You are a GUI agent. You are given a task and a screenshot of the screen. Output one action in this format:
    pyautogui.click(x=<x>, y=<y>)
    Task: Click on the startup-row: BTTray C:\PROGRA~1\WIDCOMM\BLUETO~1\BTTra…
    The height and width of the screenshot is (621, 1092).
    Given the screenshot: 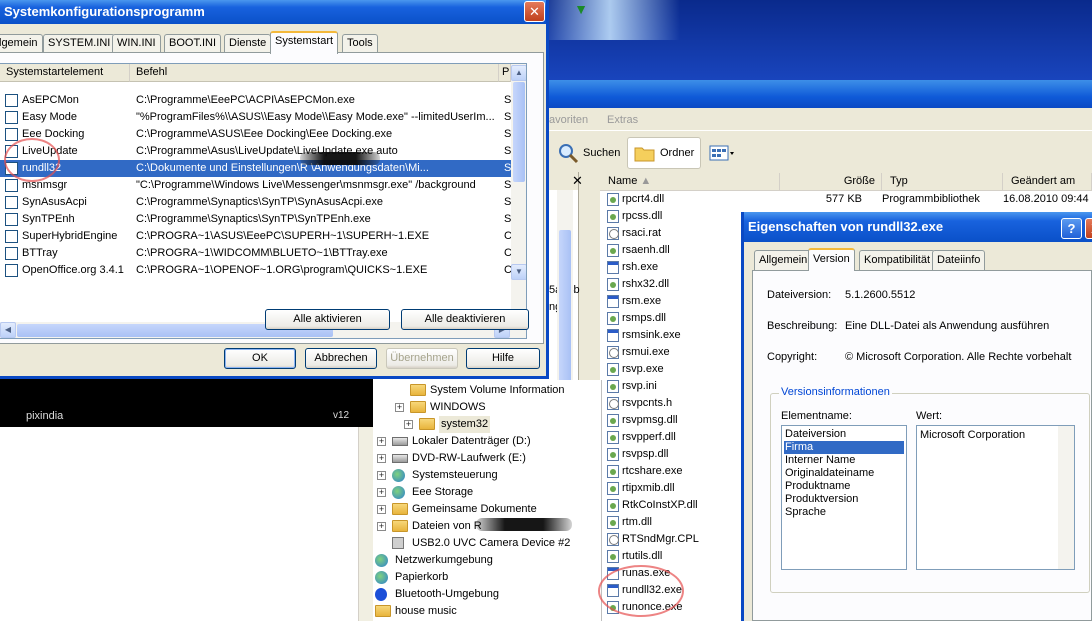 What is the action you would take?
    pyautogui.click(x=255, y=253)
    